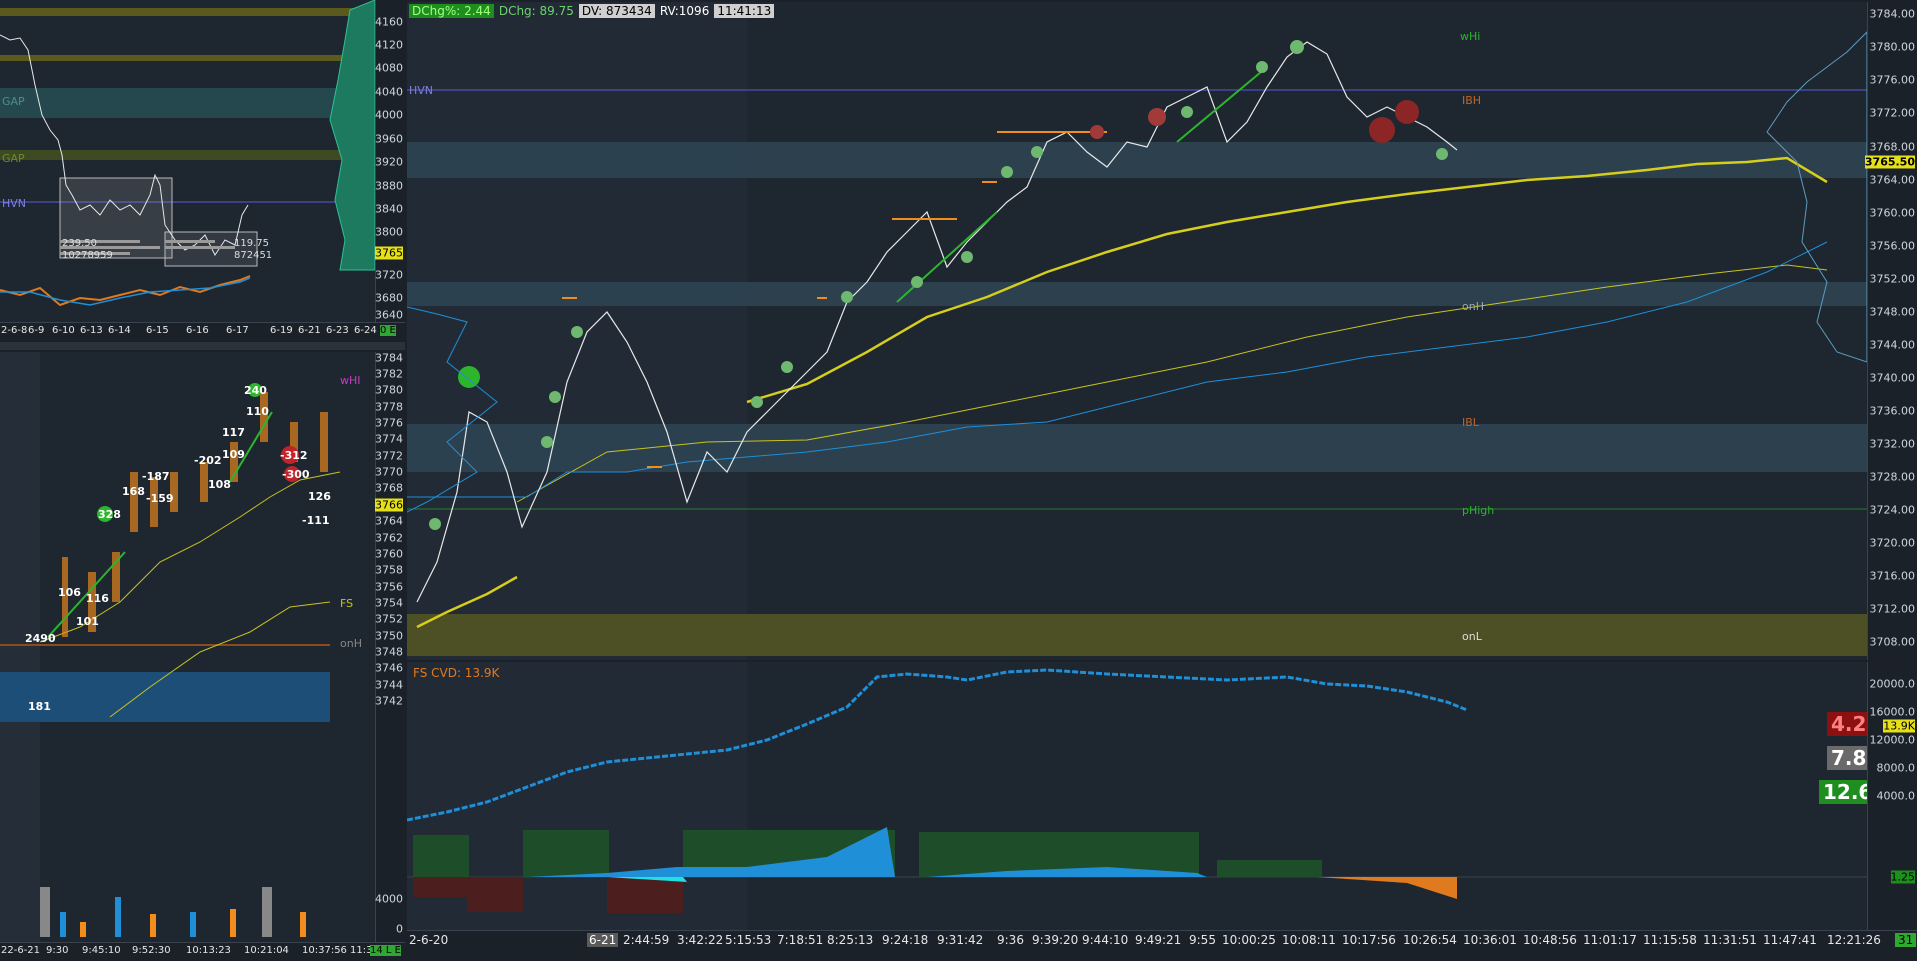 The height and width of the screenshot is (961, 1917). Describe the element at coordinates (1892, 444) in the screenshot. I see `price-tick: 3732.00` at that location.